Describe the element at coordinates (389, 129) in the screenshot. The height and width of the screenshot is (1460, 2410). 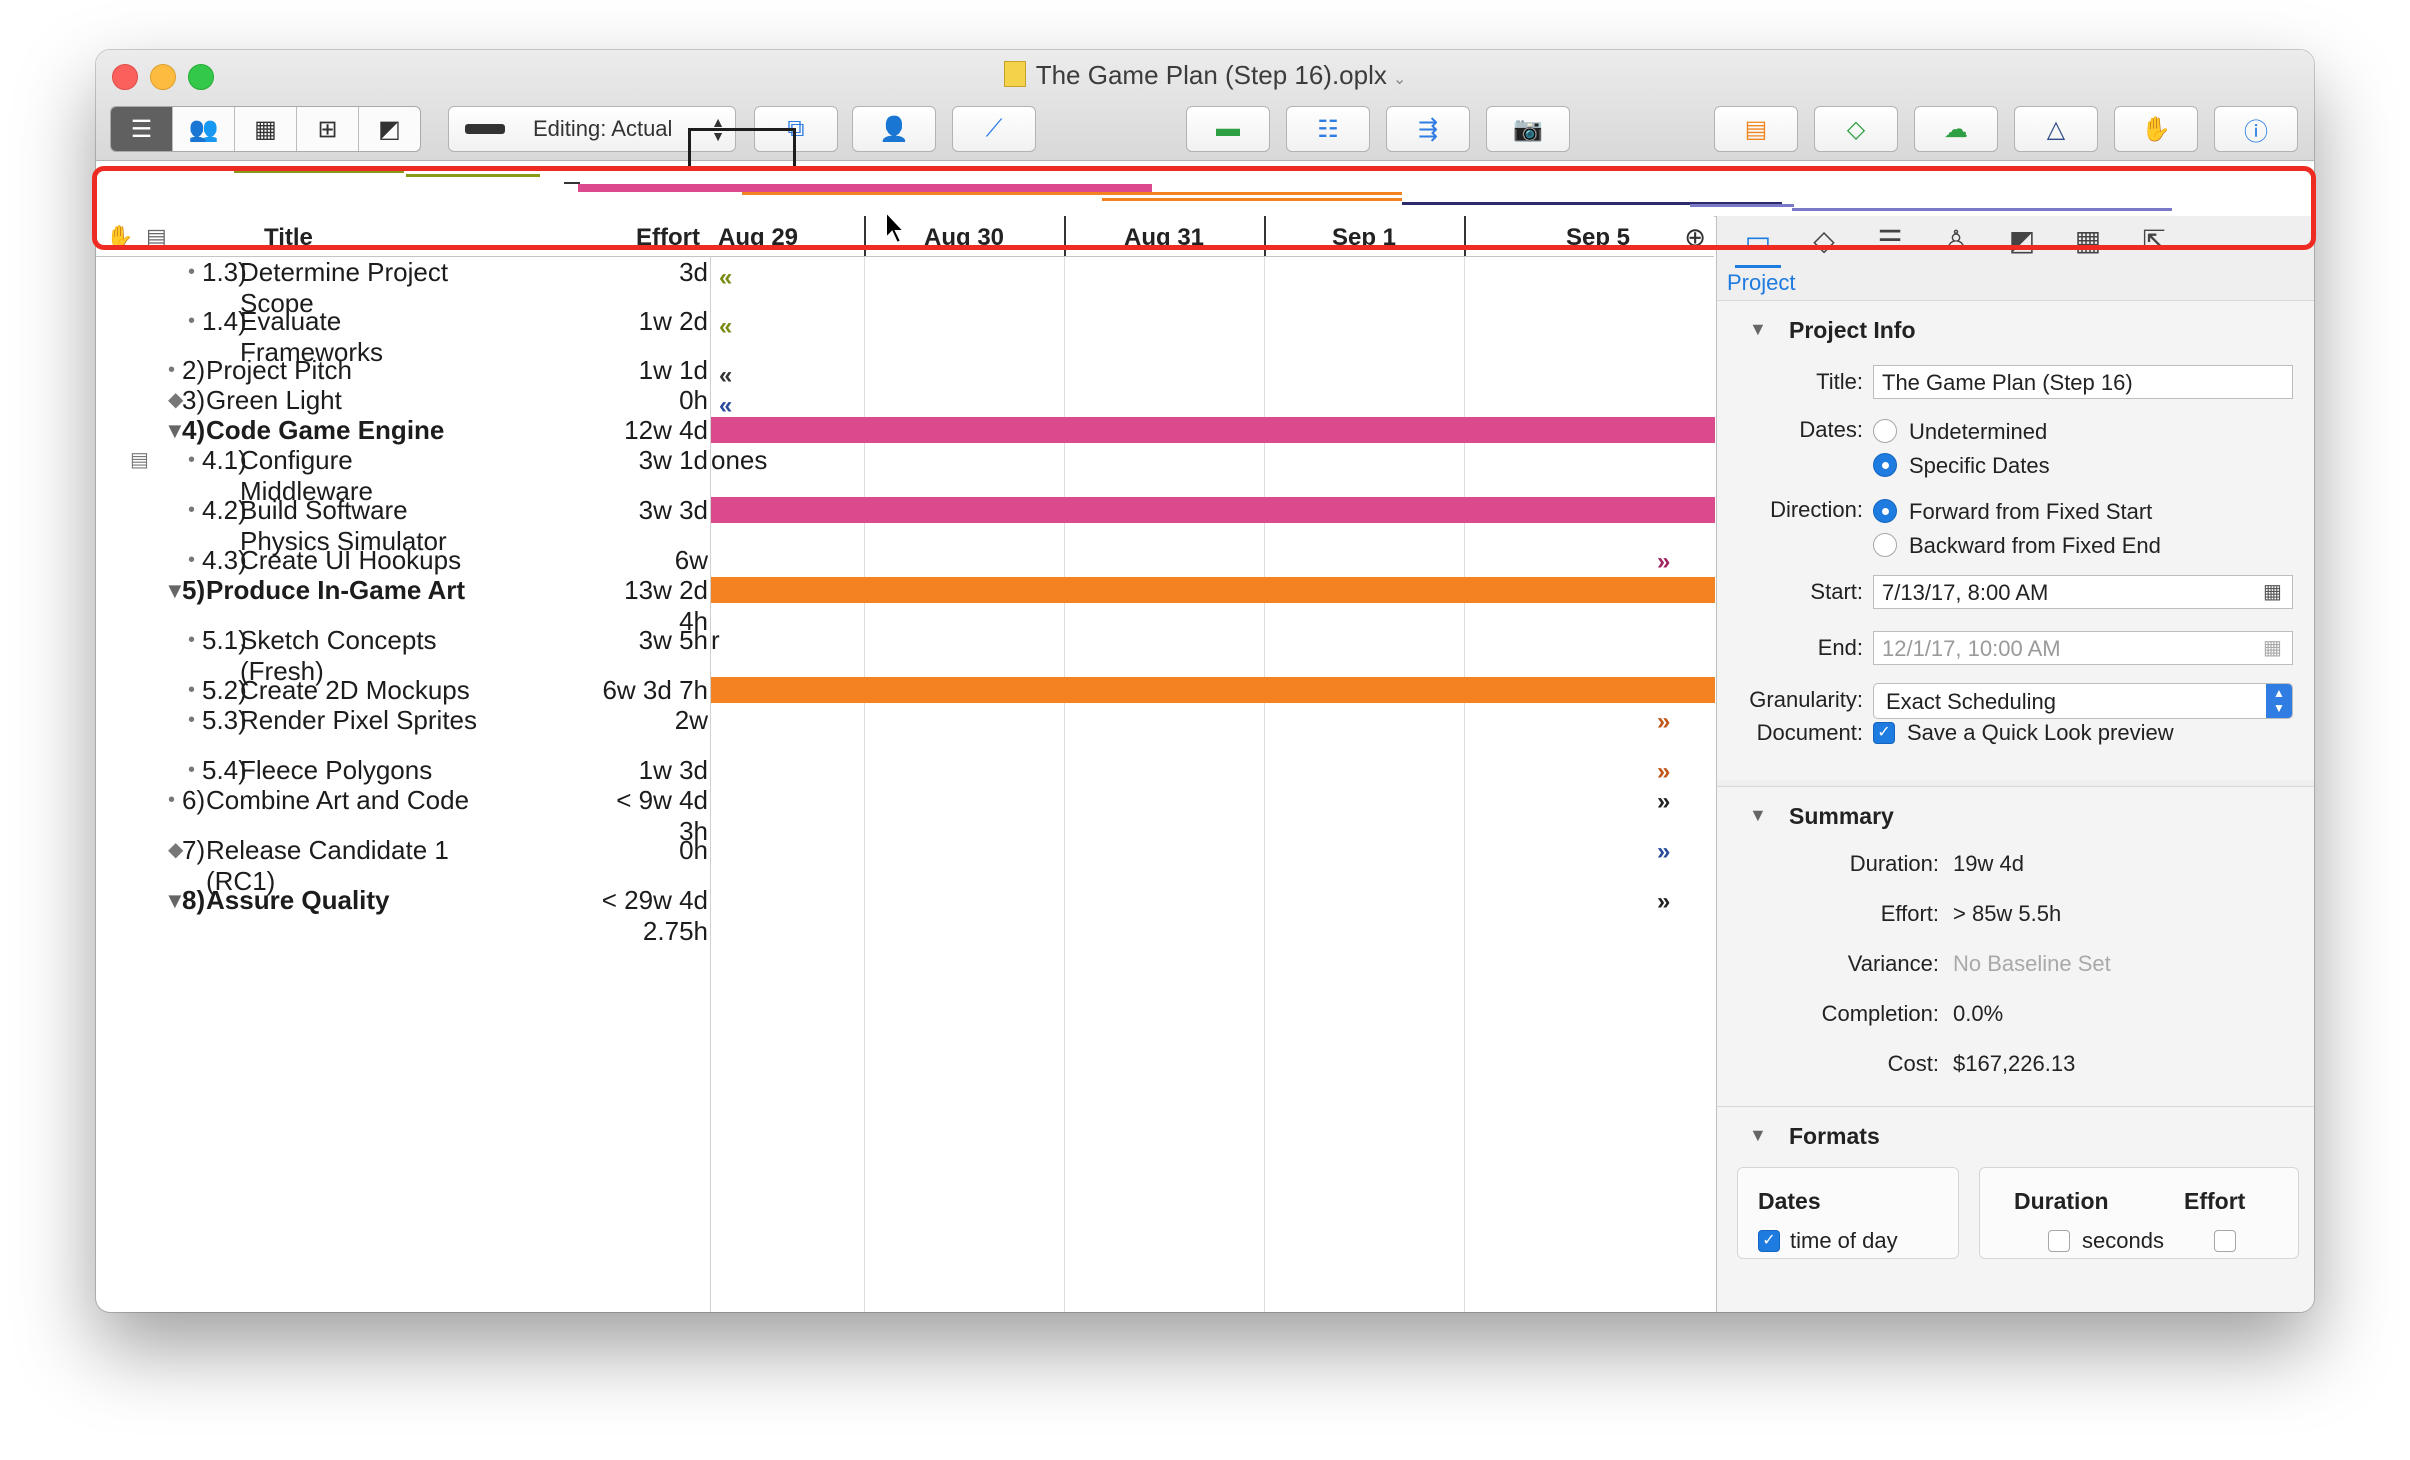
I see `styles-view-icon: ◩` at that location.